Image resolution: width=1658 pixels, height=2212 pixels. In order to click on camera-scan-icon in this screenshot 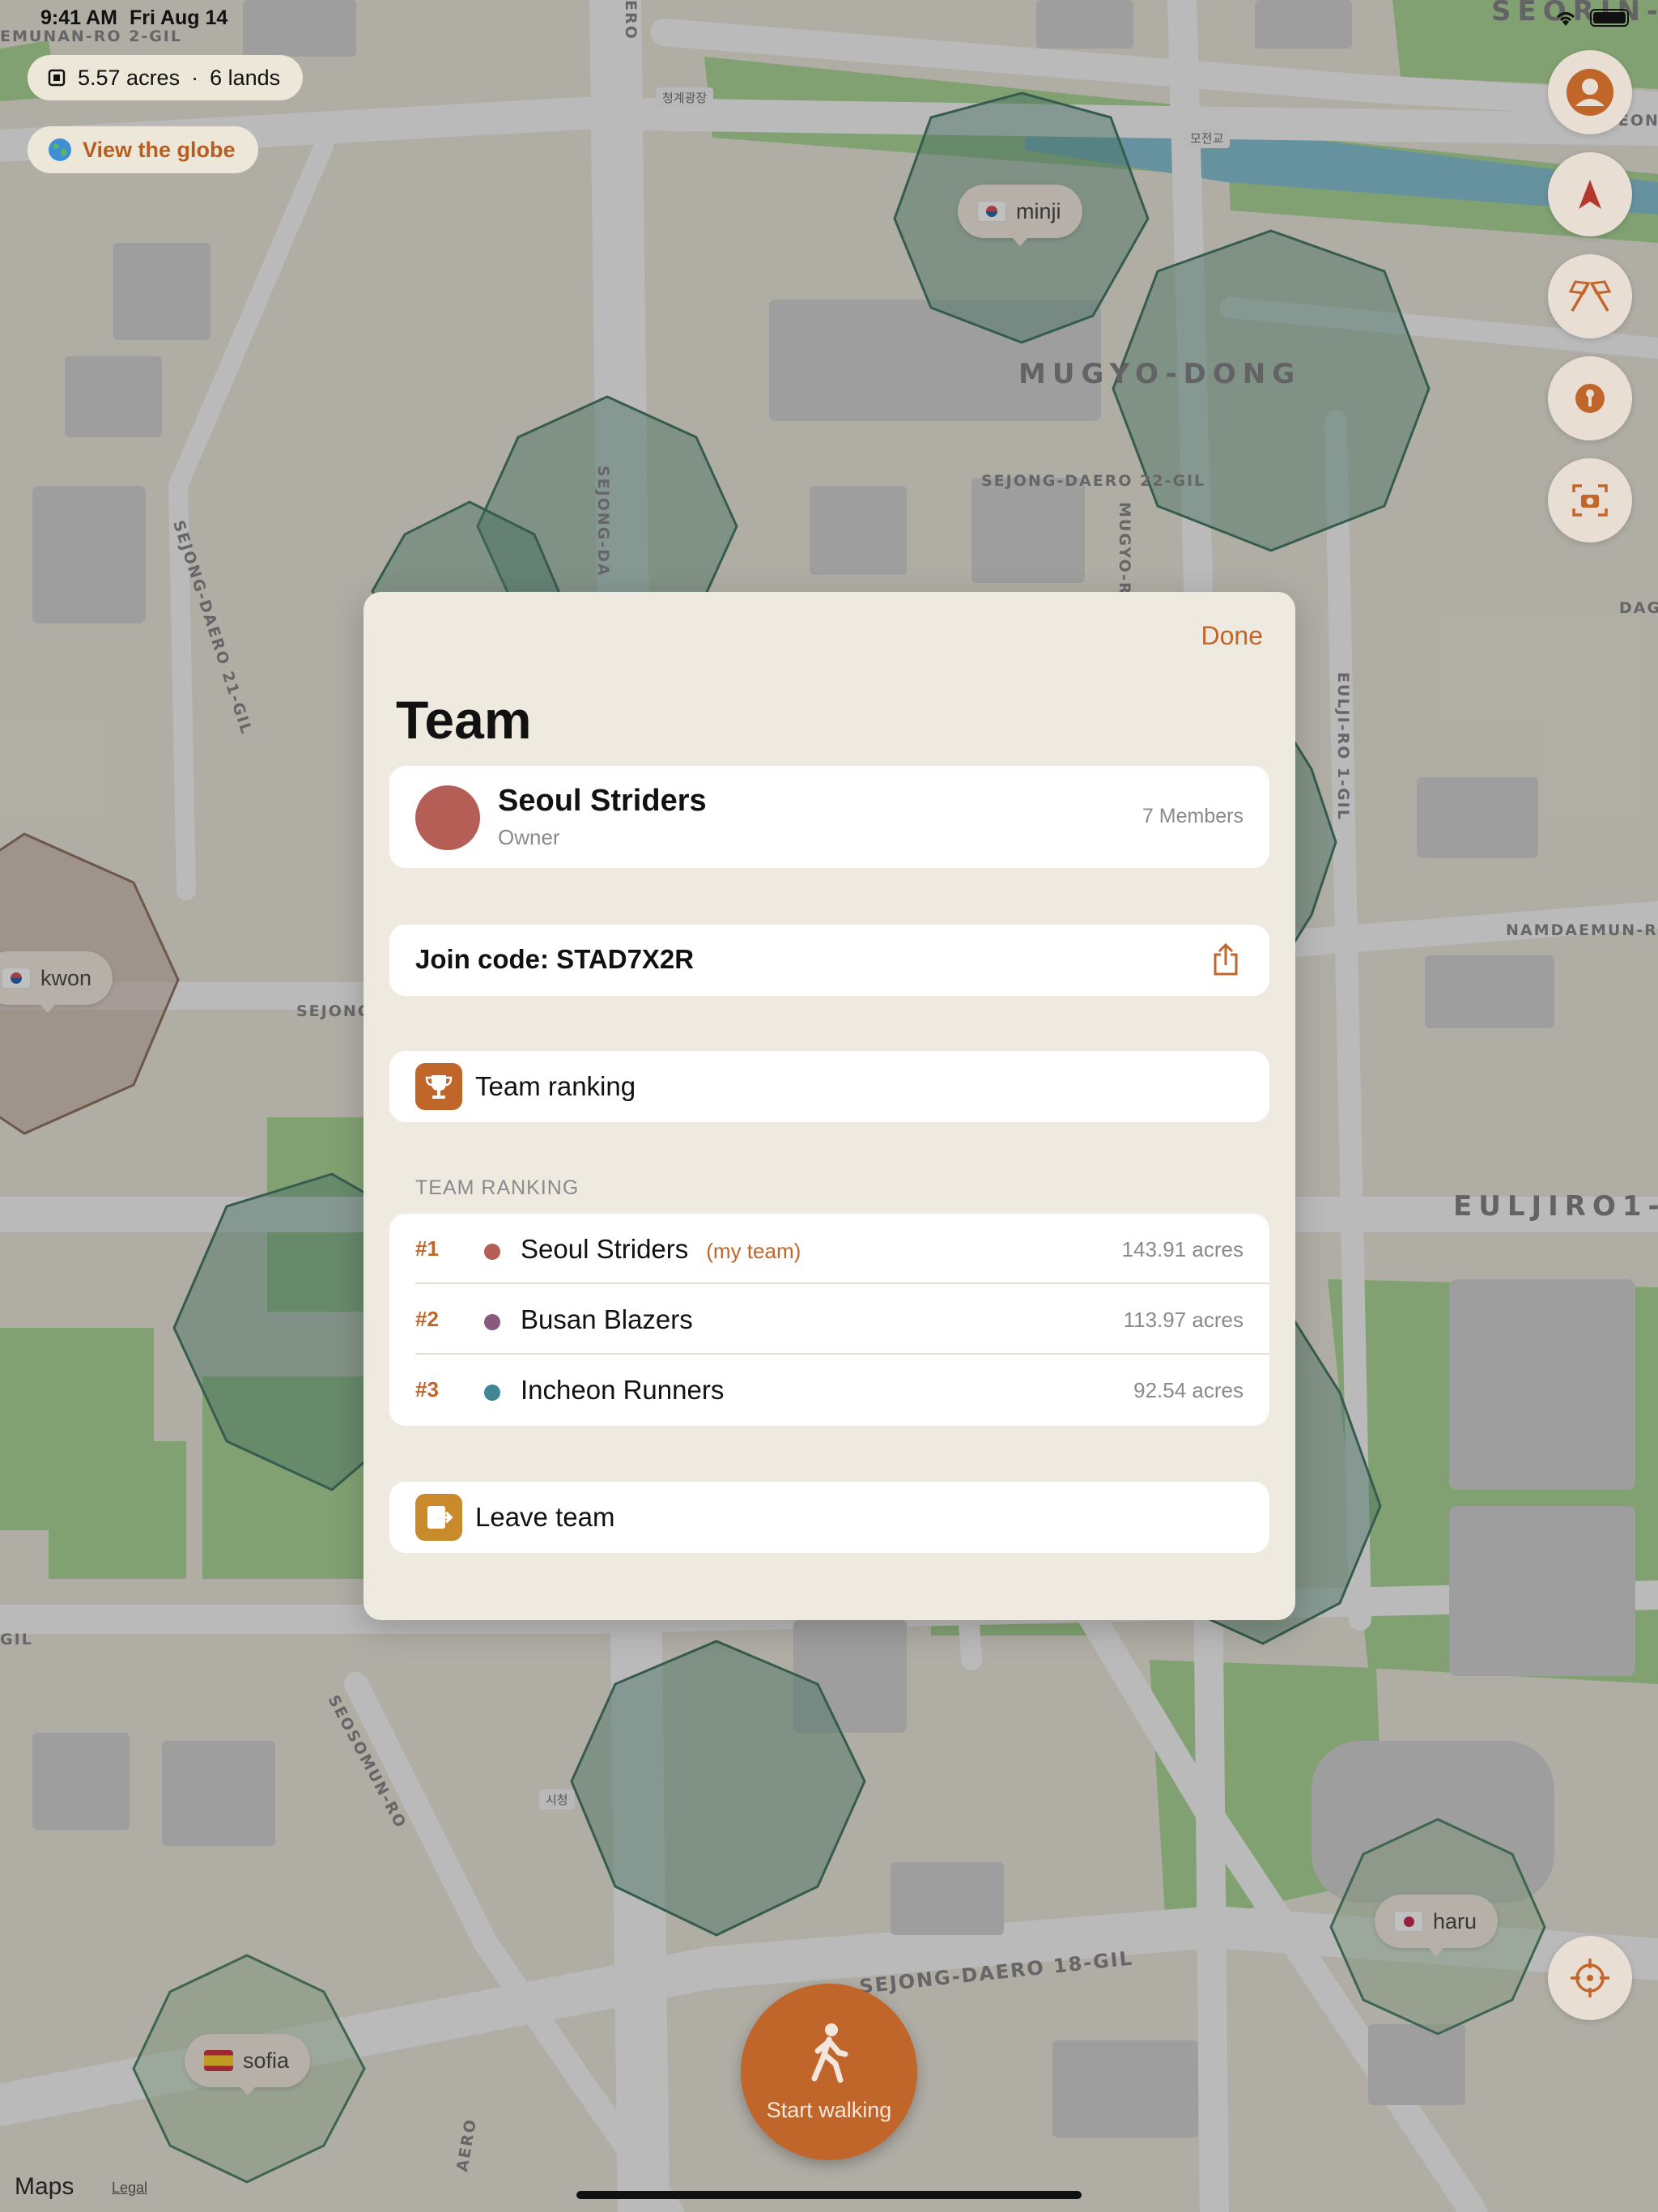, I will do `click(1590, 501)`.